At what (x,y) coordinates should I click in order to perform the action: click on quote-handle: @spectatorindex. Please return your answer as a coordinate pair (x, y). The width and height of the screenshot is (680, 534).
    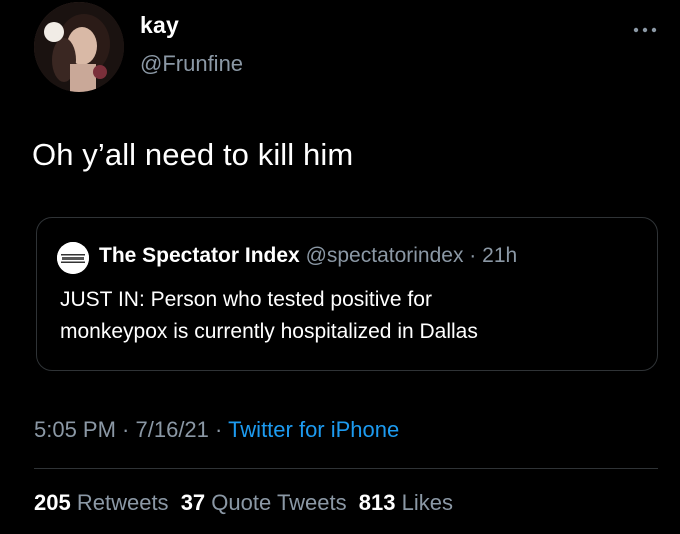
    Looking at the image, I should click on (385, 255).